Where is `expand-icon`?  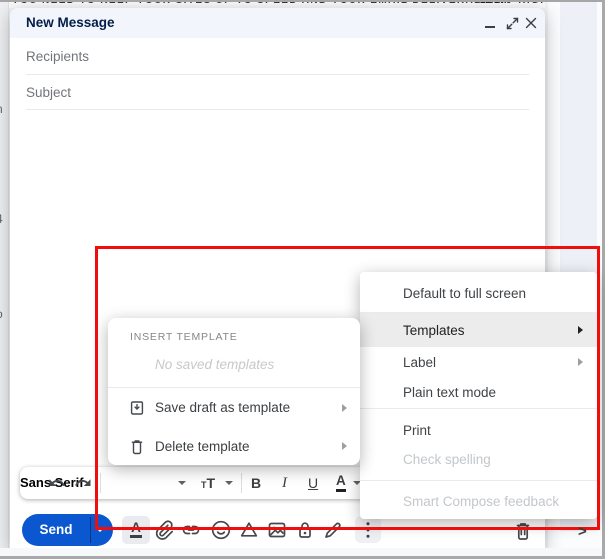
expand-icon is located at coordinates (512, 23).